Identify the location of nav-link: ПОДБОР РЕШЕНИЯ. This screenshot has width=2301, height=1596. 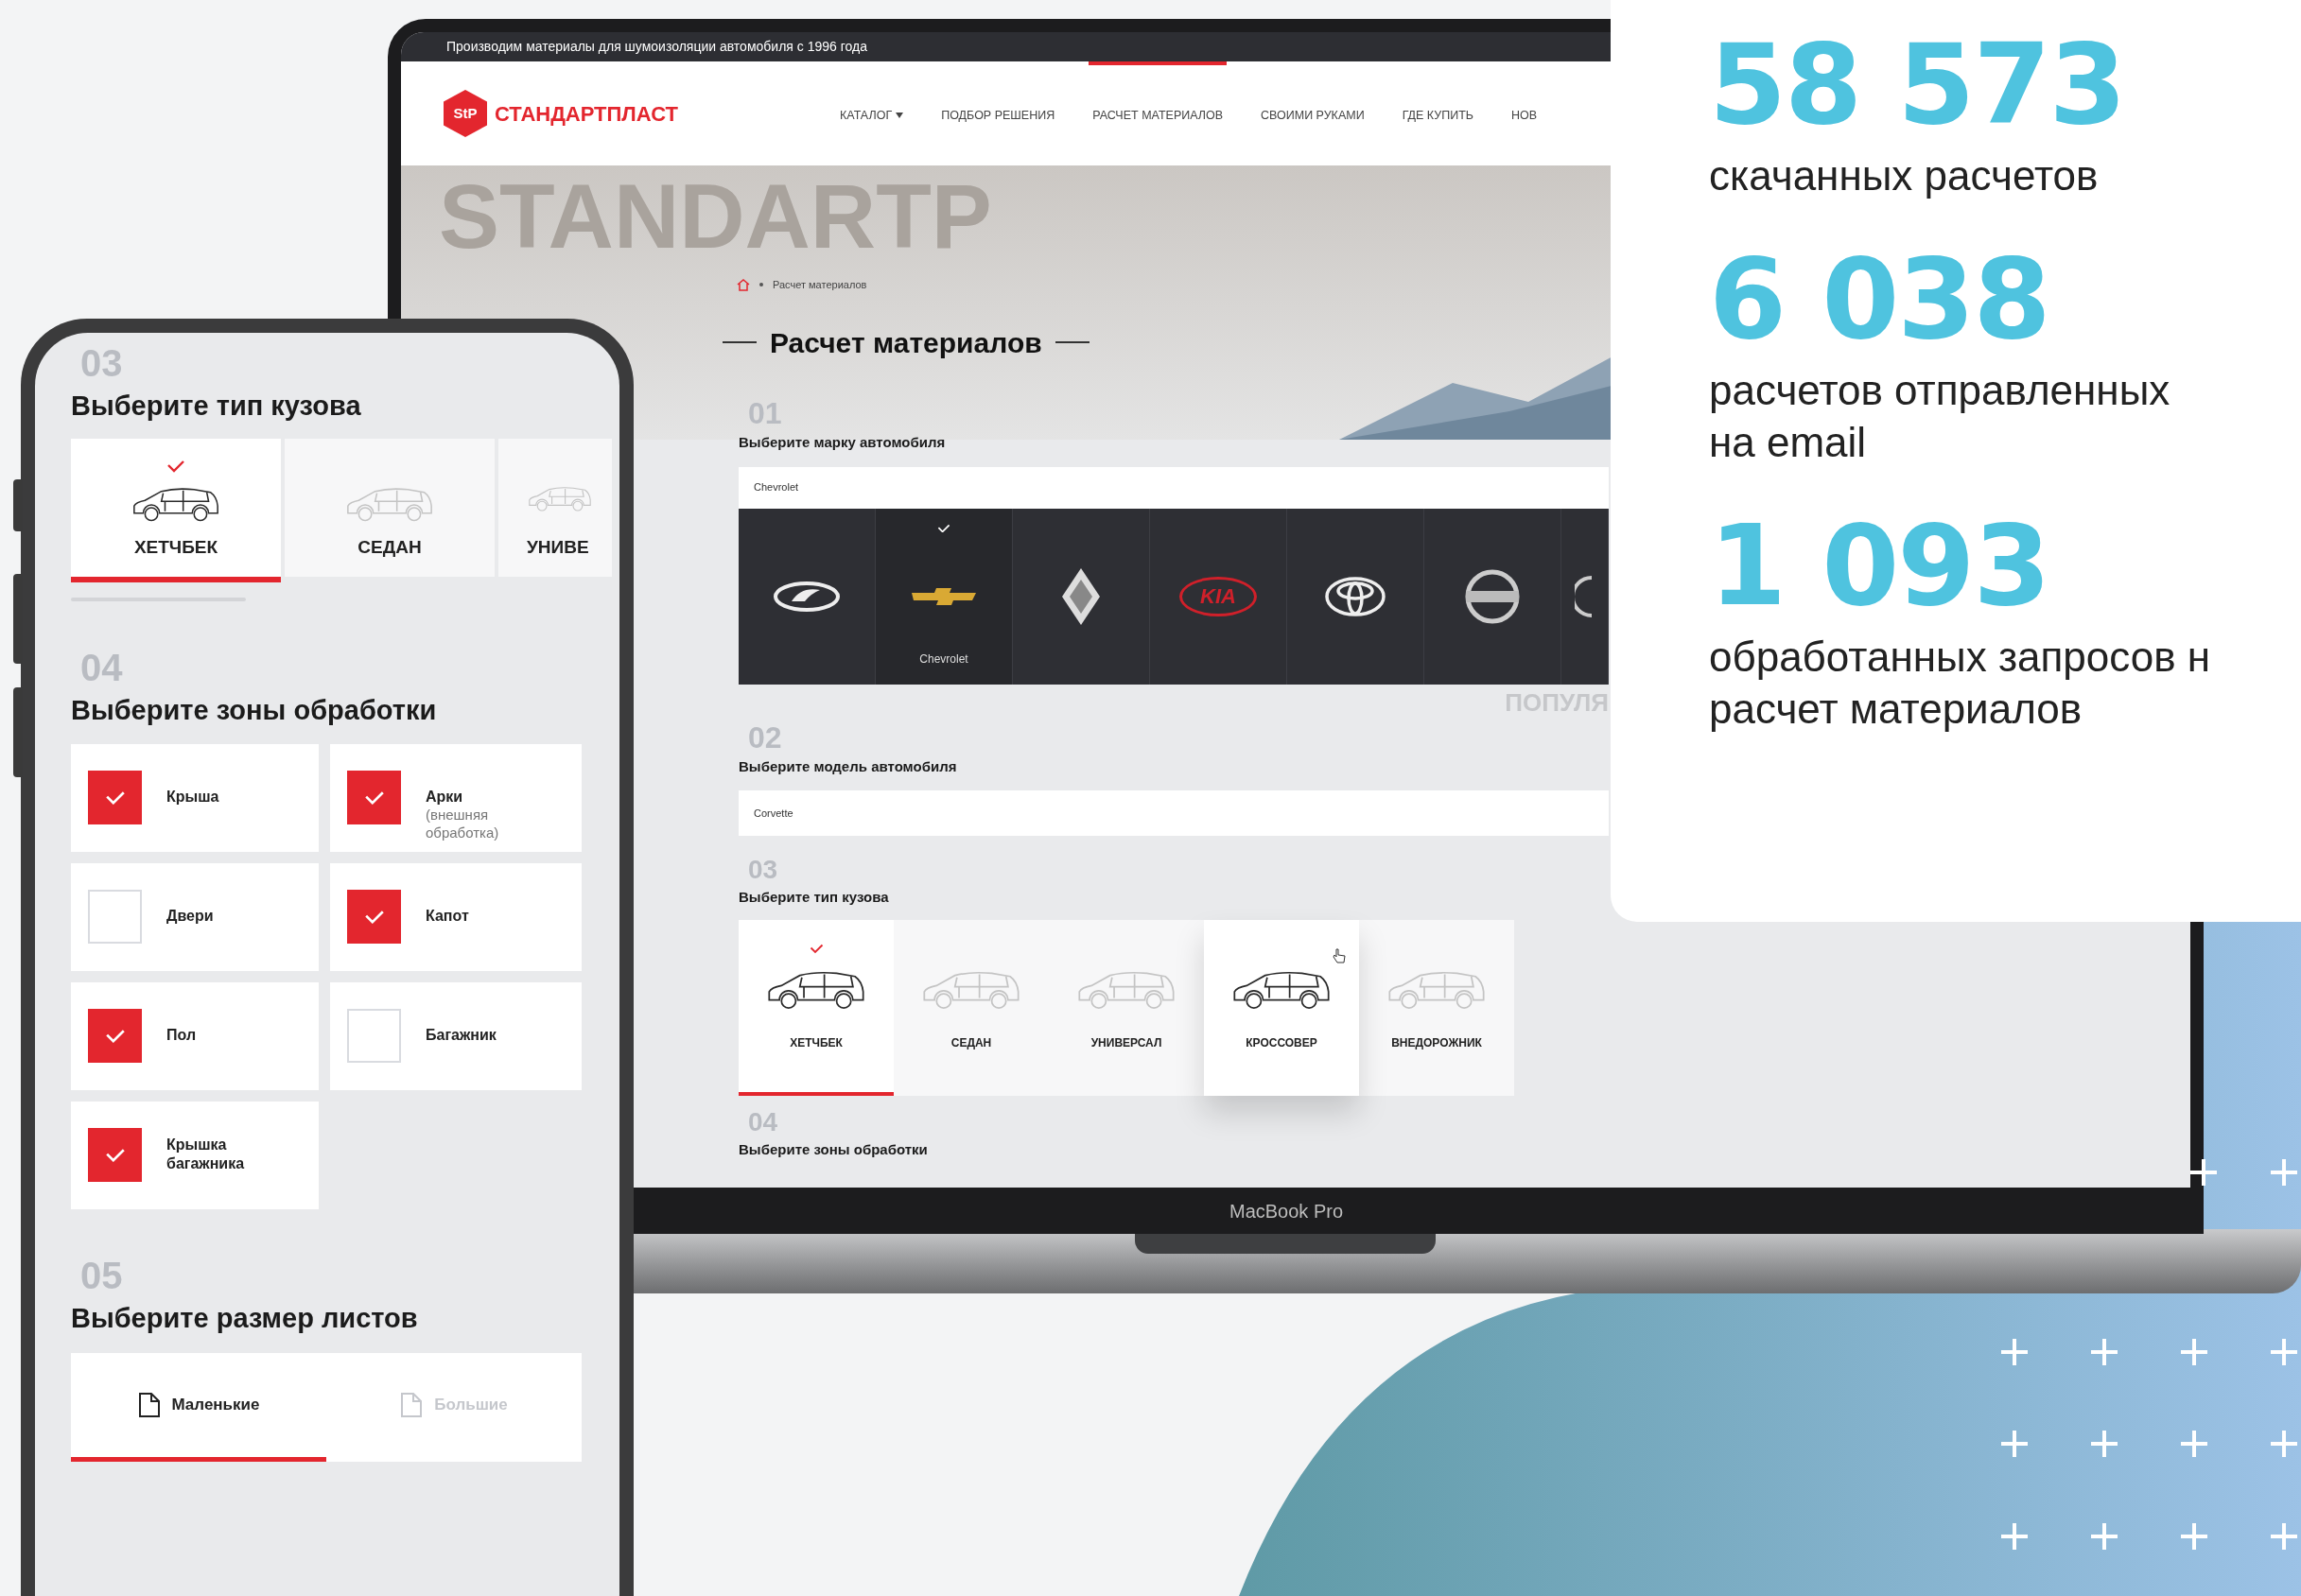
(998, 113).